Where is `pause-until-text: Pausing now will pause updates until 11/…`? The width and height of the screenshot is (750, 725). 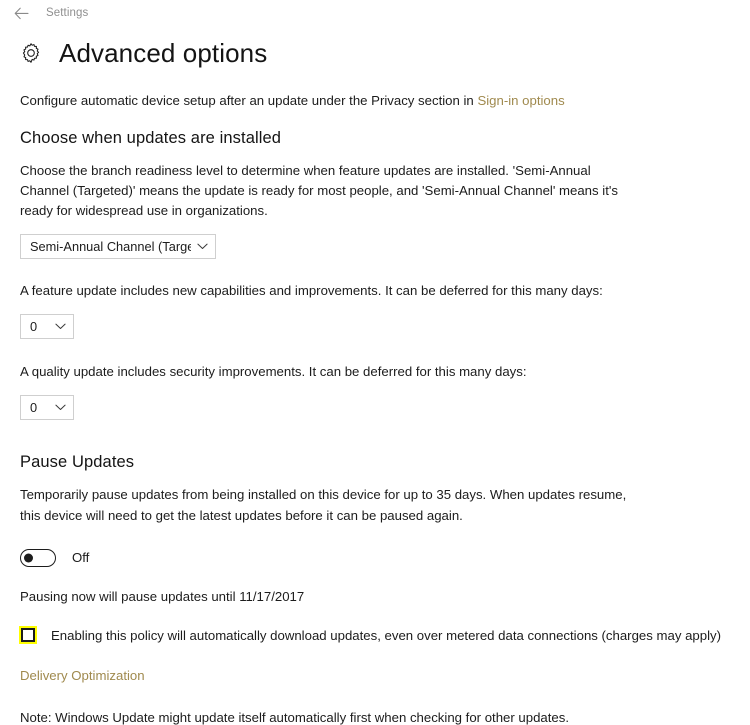 pause-until-text: Pausing now will pause updates until 11/… is located at coordinates (162, 596).